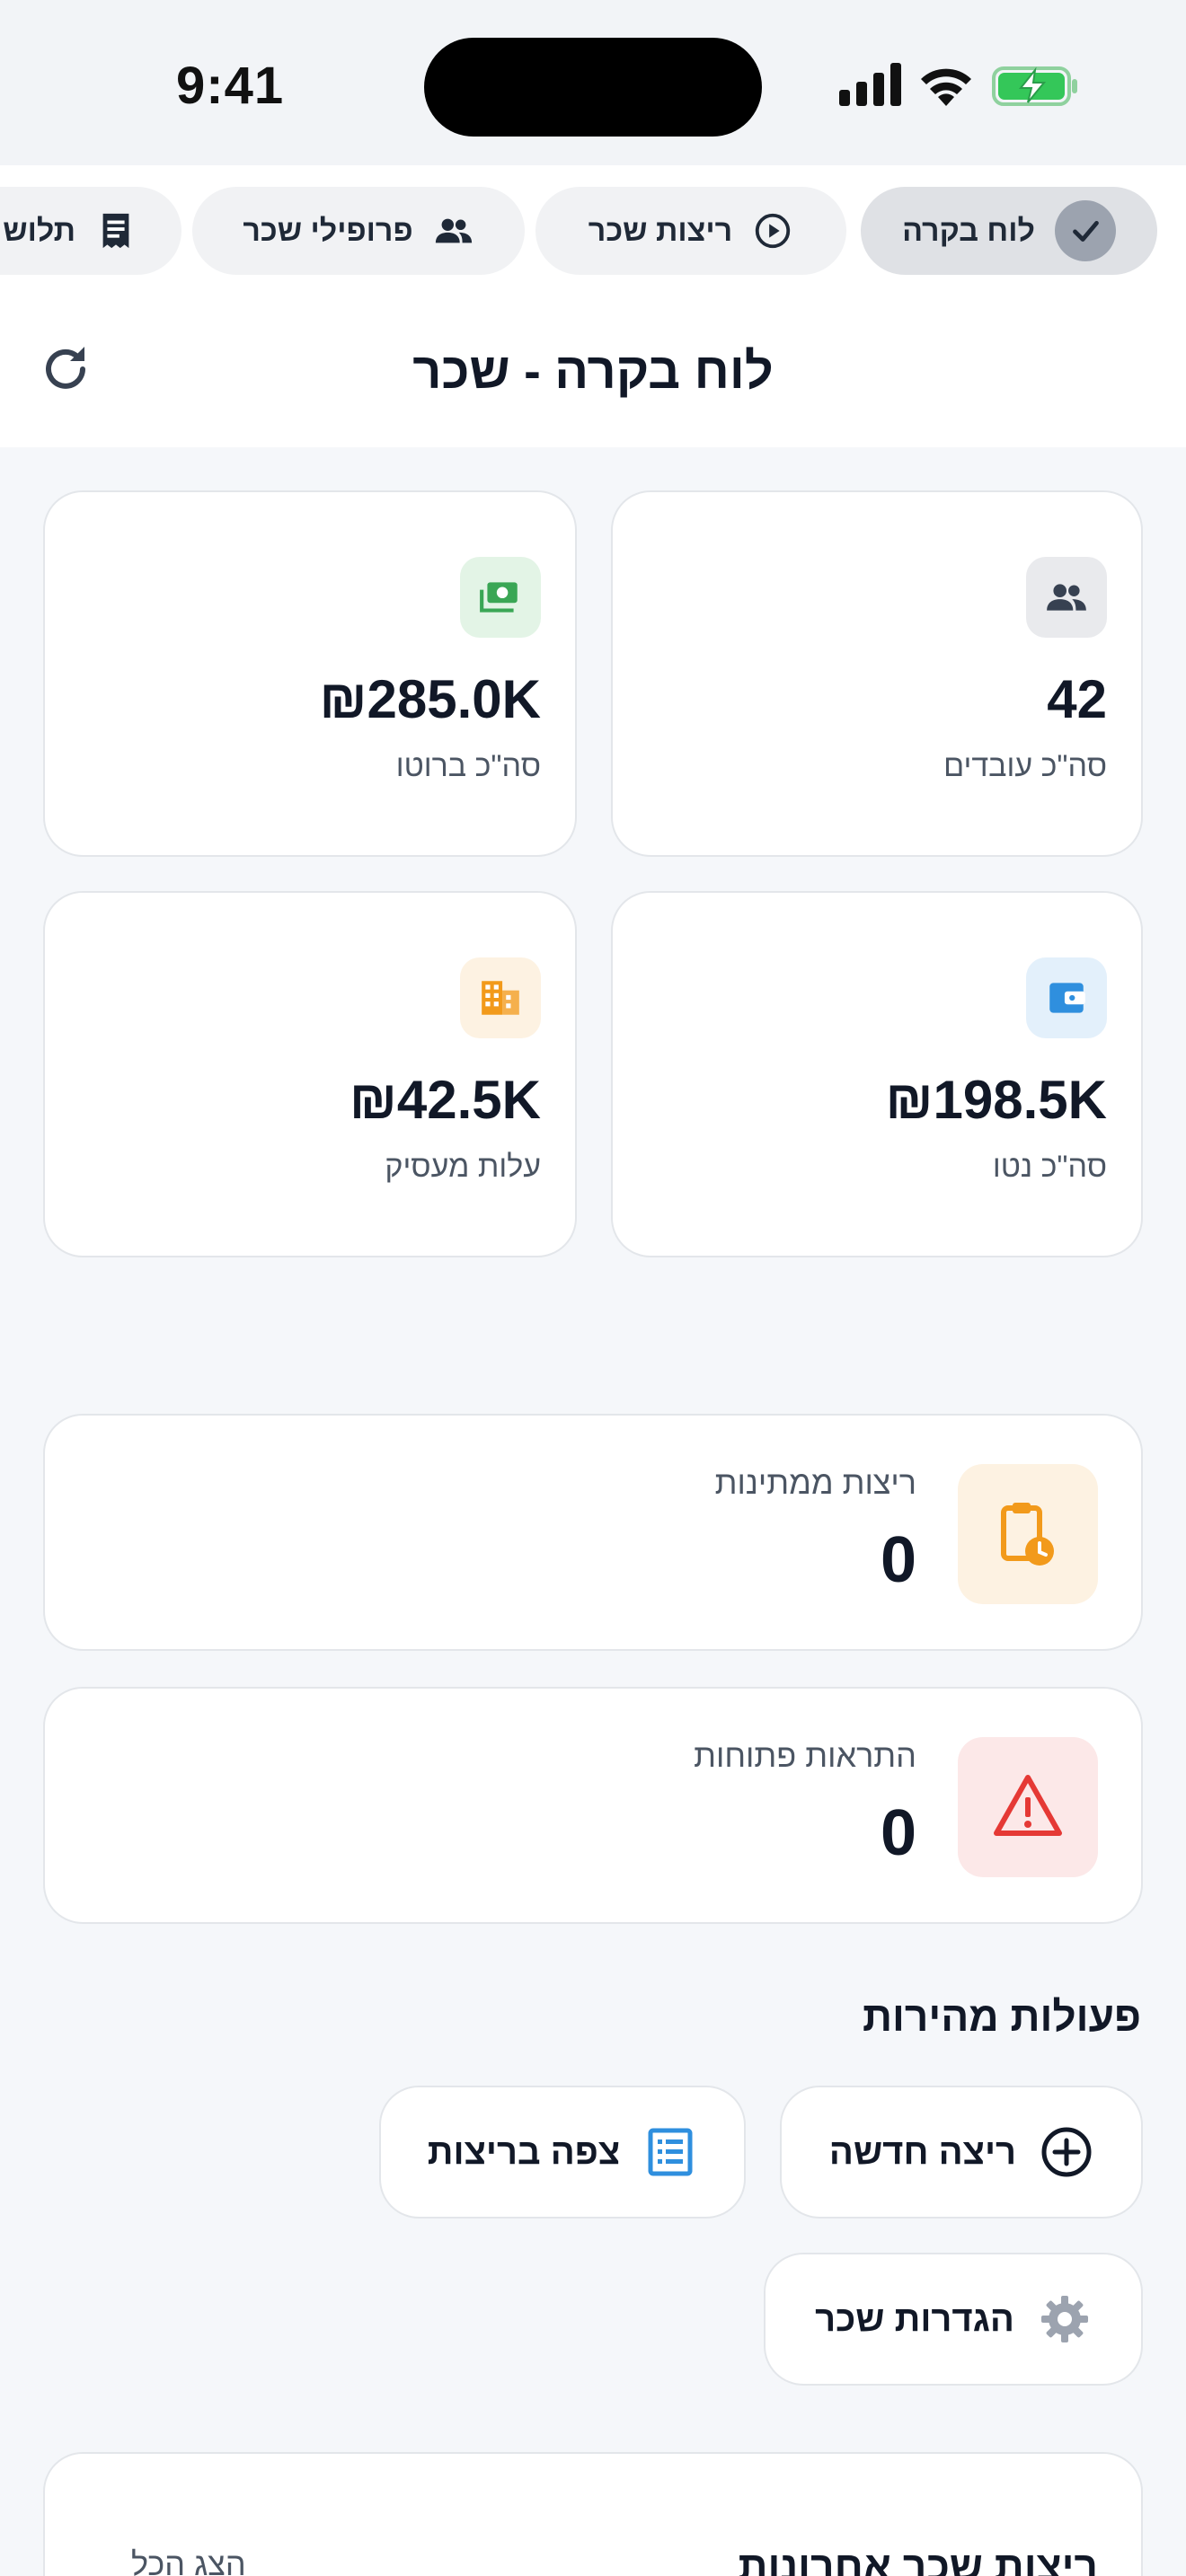  Describe the element at coordinates (870, 84) in the screenshot. I see `cellular-signal-icon` at that location.